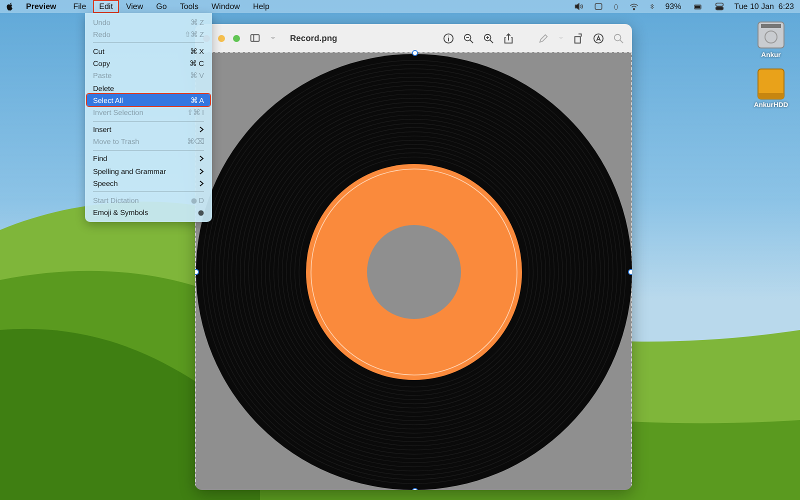 The height and width of the screenshot is (500, 800). Describe the element at coordinates (578, 38) in the screenshot. I see `rotate-icon` at that location.